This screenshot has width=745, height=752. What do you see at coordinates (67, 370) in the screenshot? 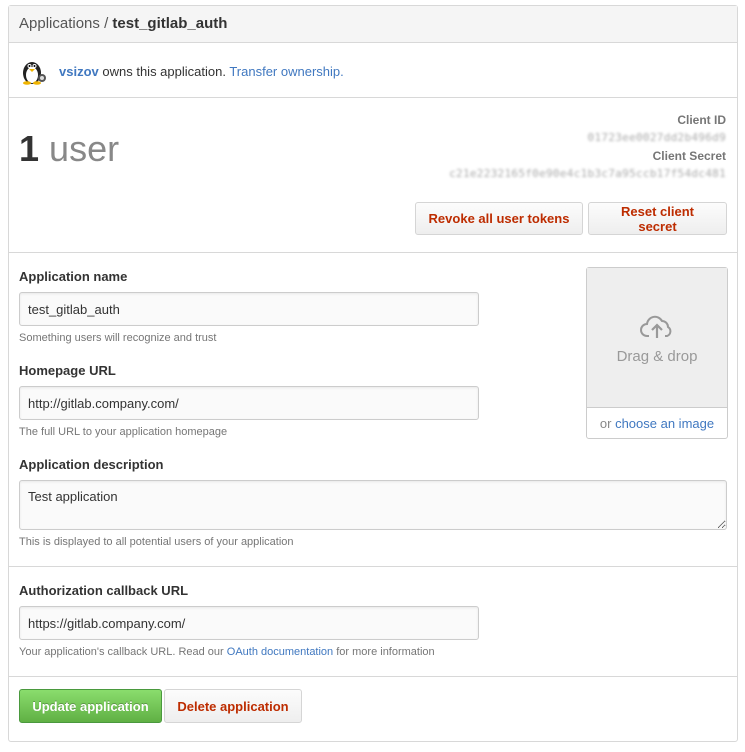
I see `homepage-url-label: Homepage URL` at bounding box center [67, 370].